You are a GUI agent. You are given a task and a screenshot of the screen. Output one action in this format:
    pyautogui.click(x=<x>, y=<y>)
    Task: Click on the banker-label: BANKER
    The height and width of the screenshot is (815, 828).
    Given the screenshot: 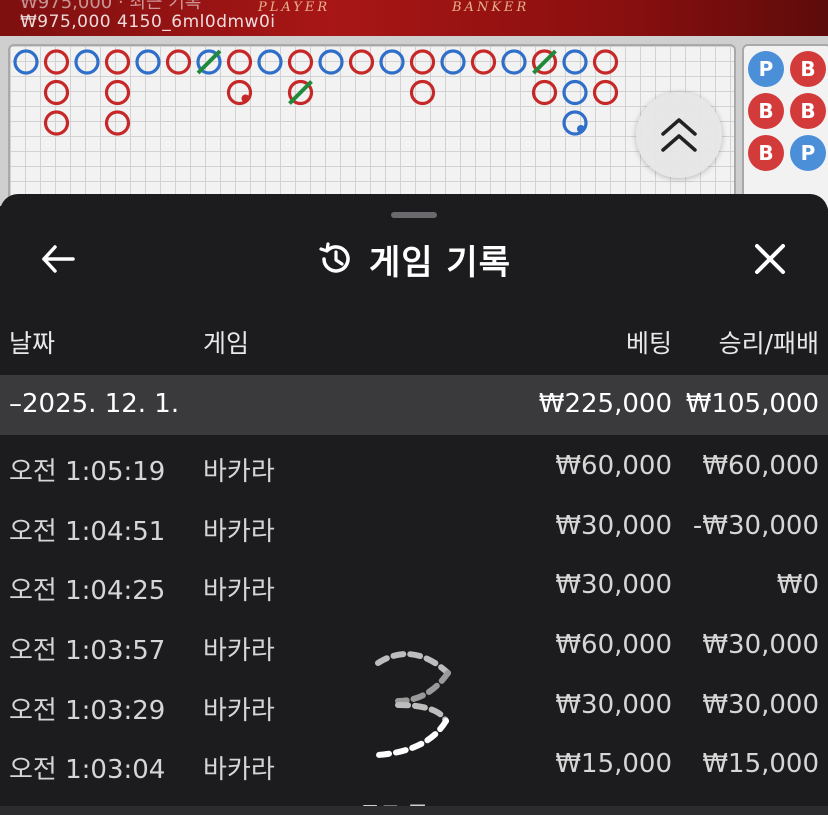 What is the action you would take?
    pyautogui.click(x=491, y=7)
    